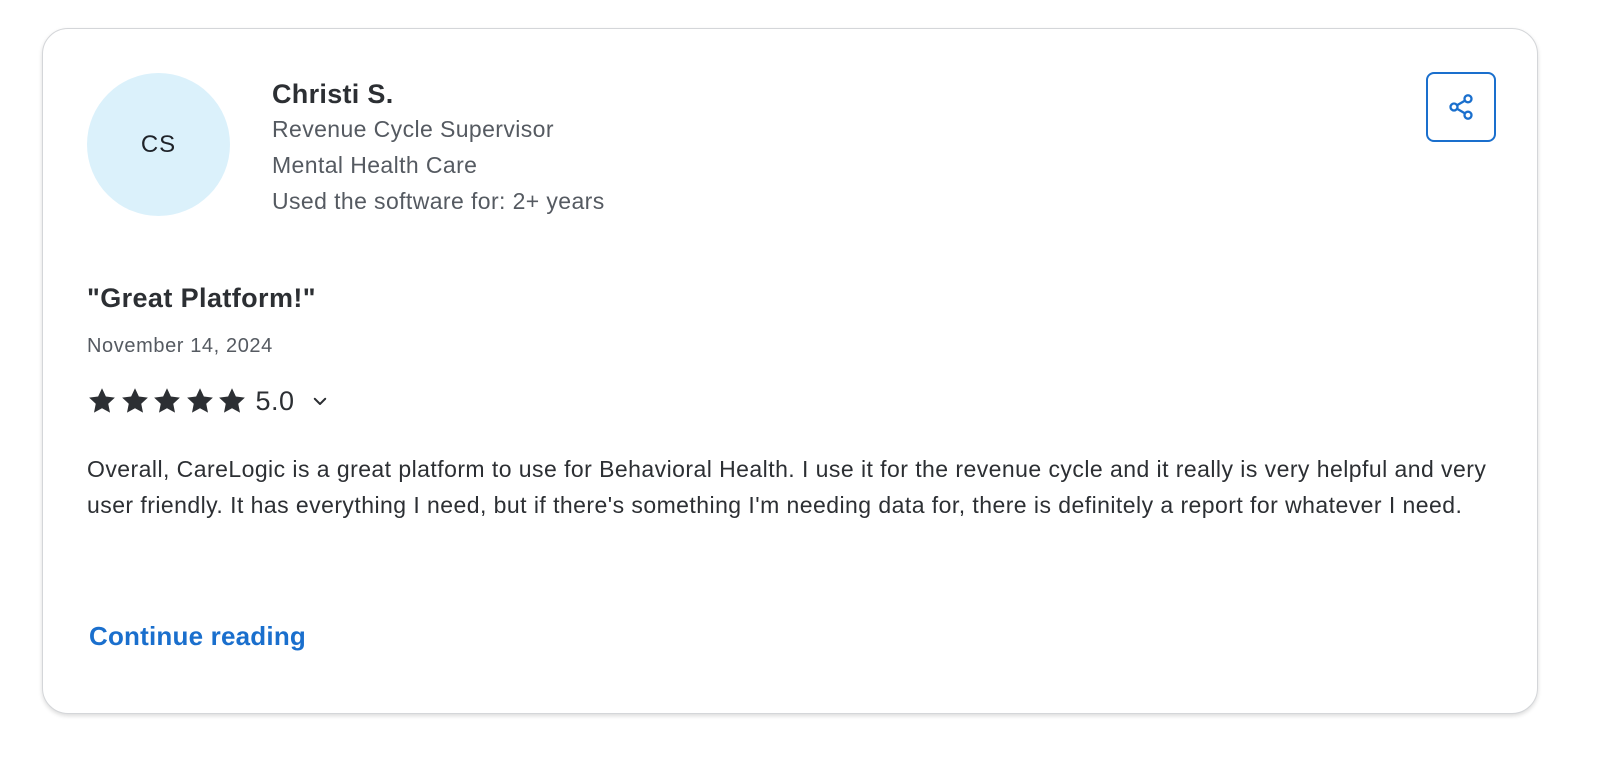 The image size is (1600, 769). I want to click on reviewer-industry: Mental Health Care, so click(375, 165).